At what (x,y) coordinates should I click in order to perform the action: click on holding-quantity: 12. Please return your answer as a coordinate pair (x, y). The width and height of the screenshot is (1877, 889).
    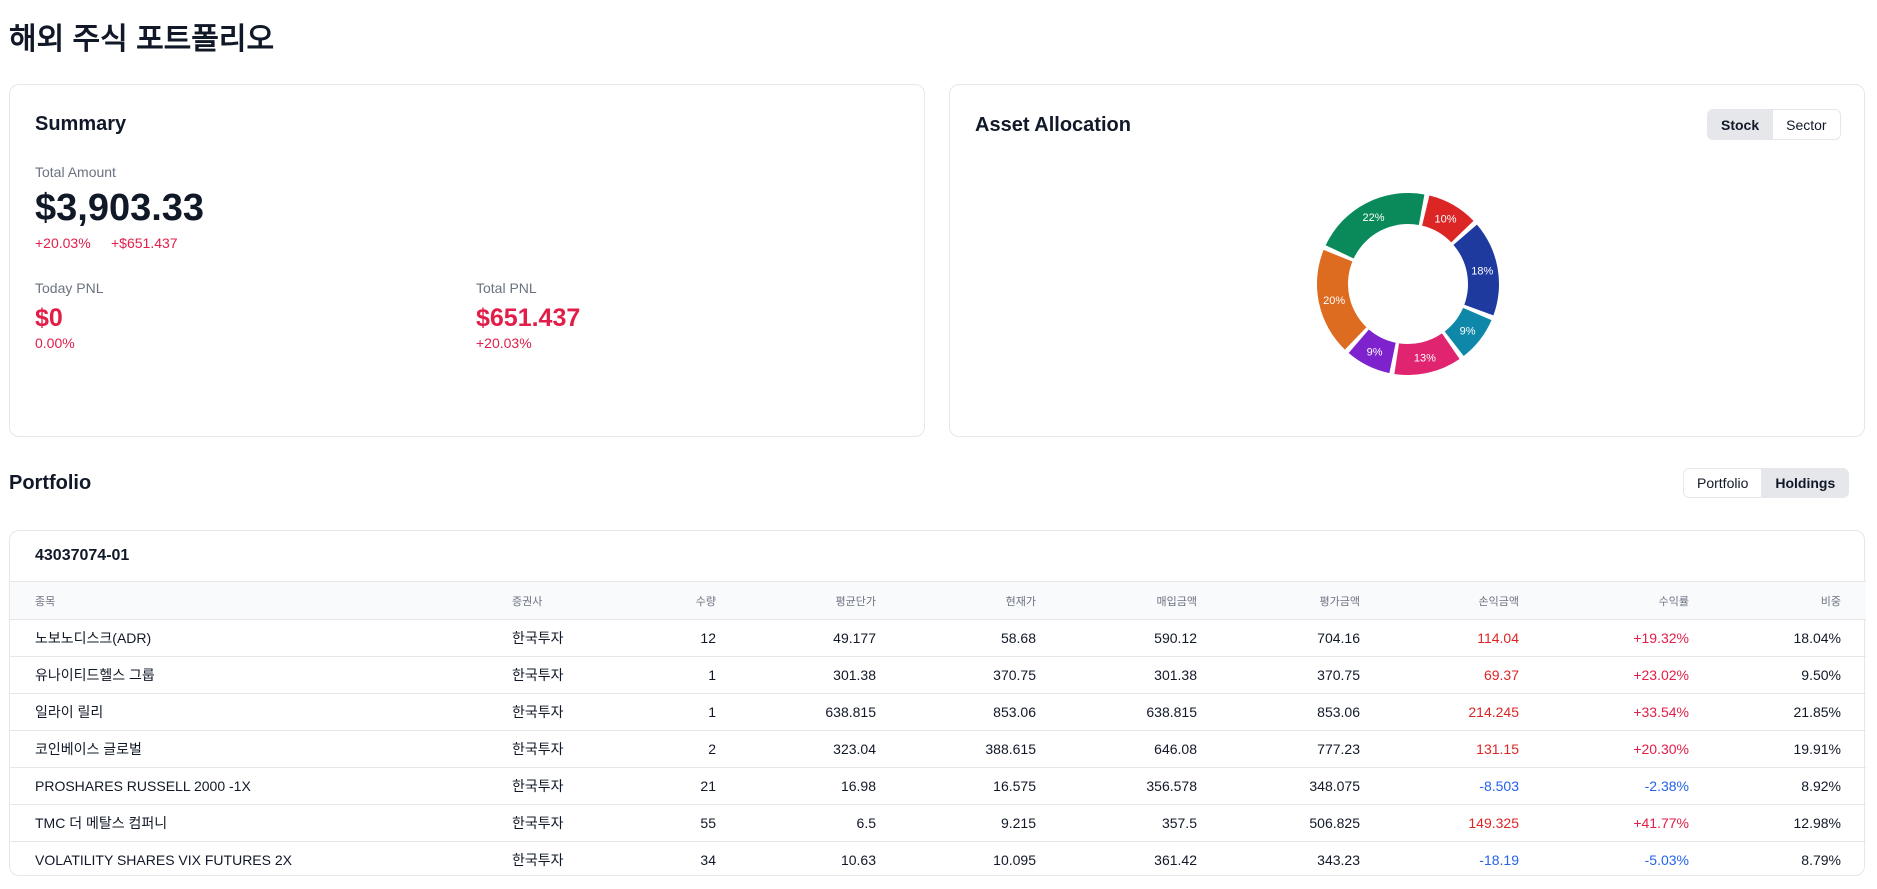
    Looking at the image, I should click on (708, 638).